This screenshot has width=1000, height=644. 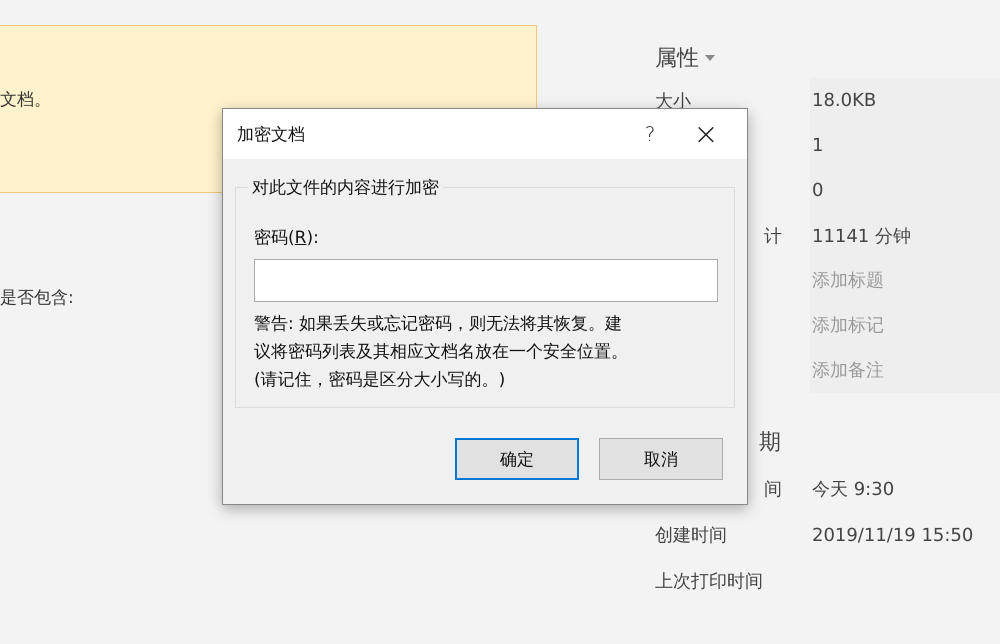 I want to click on date-value: 今天 9:30, so click(x=852, y=489).